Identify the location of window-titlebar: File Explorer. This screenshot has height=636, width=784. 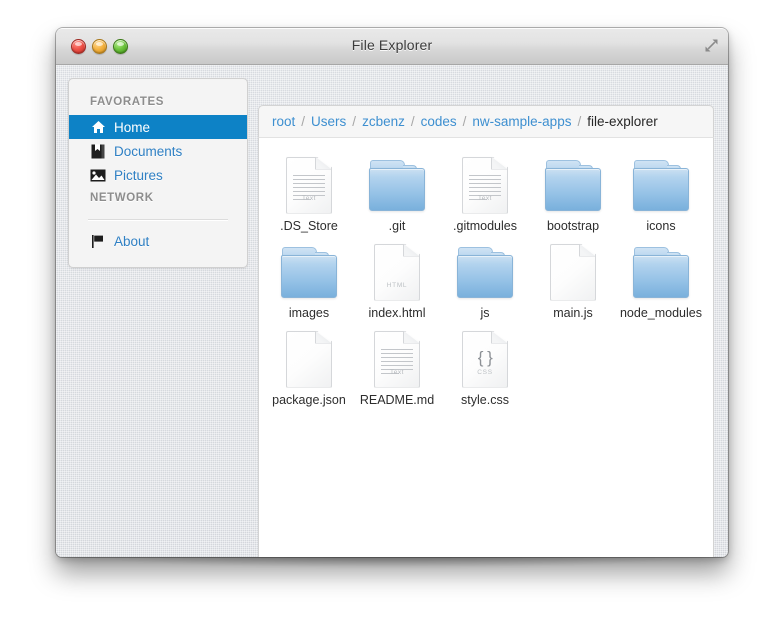
(392, 46).